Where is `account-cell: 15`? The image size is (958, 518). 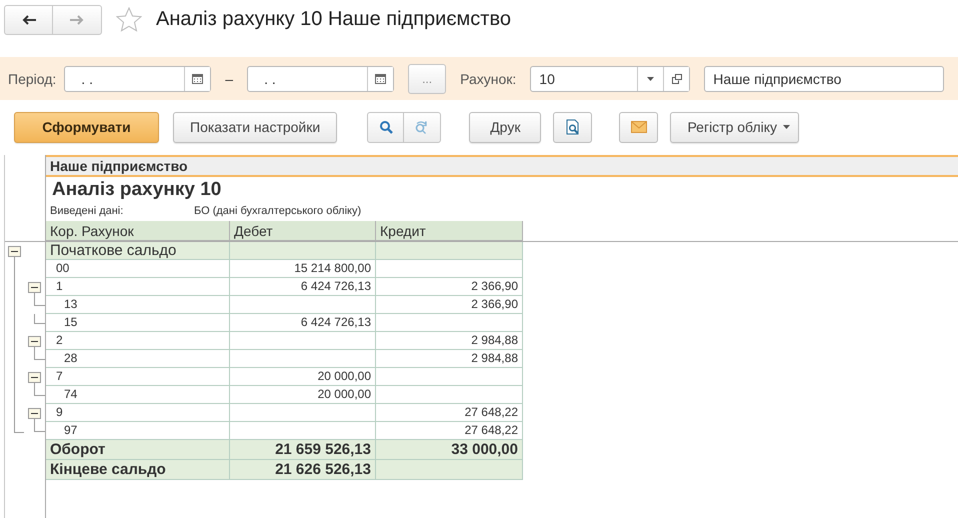 account-cell: 15 is located at coordinates (138, 323).